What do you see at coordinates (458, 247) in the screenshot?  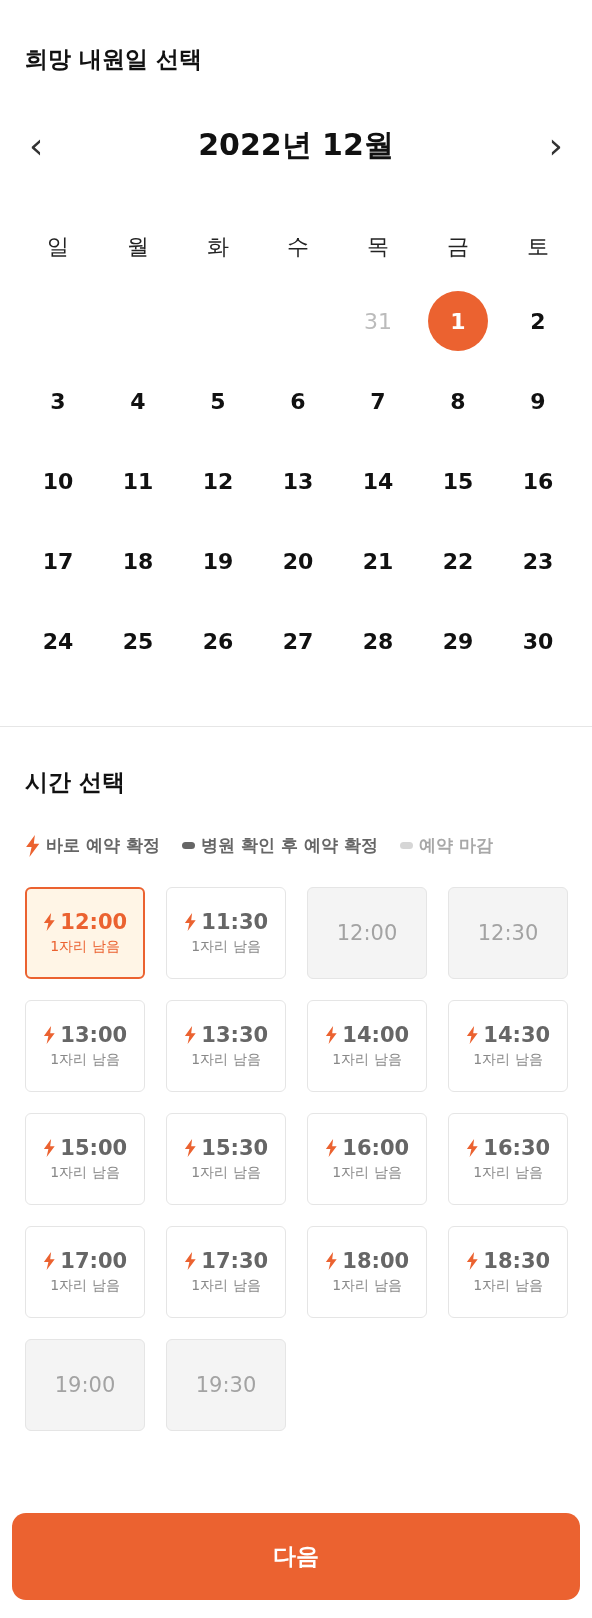 I see `weekday-label: 금` at bounding box center [458, 247].